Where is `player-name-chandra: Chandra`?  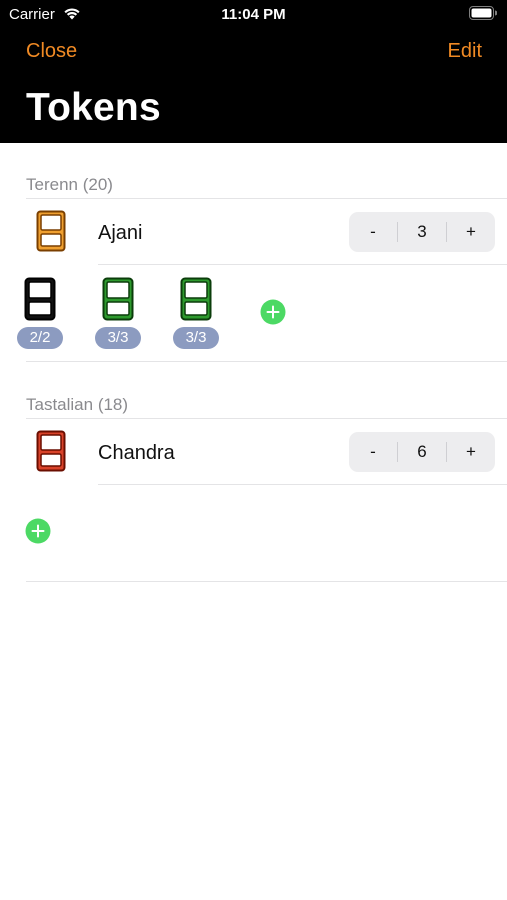
player-name-chandra: Chandra is located at coordinates (136, 453).